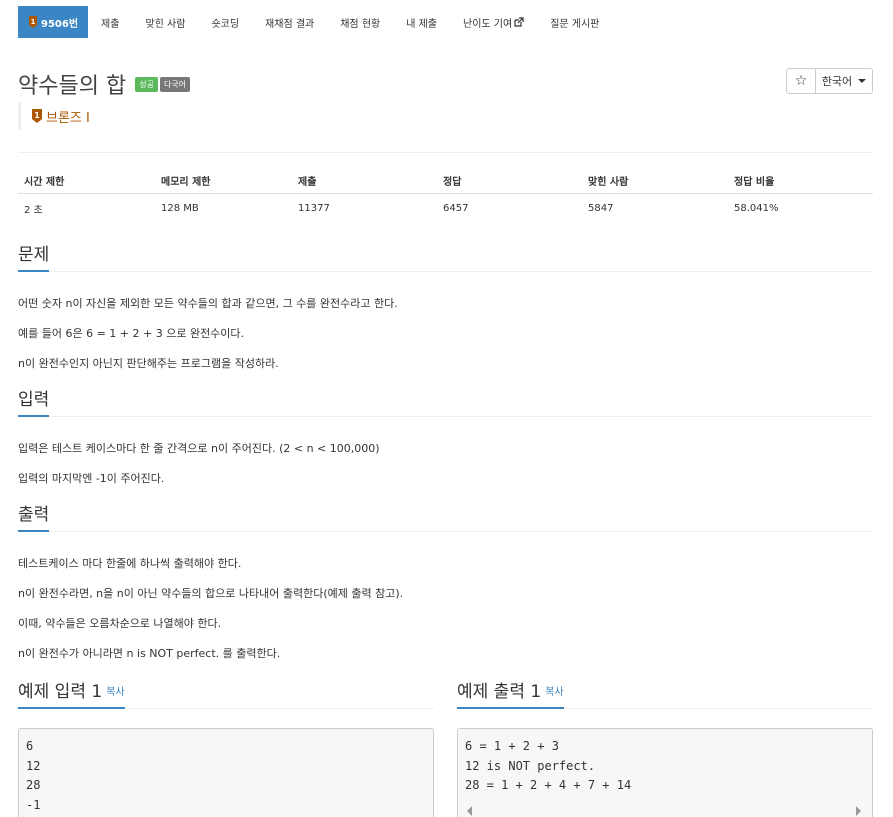 This screenshot has height=817, width=893. Describe the element at coordinates (452, 182) in the screenshot. I see `header-accepted: 정답` at that location.